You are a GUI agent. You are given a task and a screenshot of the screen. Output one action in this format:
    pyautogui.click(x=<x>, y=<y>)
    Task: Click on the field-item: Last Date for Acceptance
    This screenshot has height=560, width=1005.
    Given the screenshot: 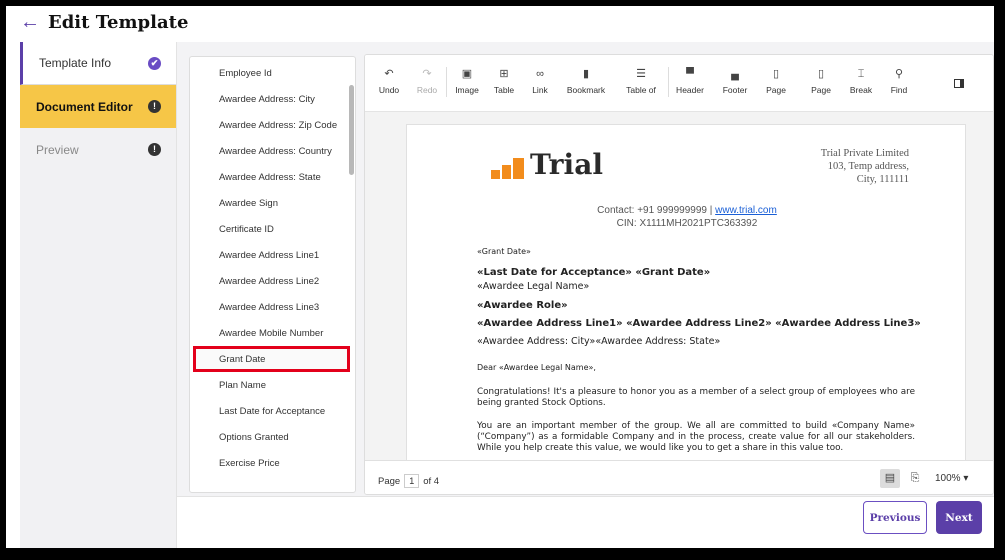 What is the action you would take?
    pyautogui.click(x=272, y=411)
    